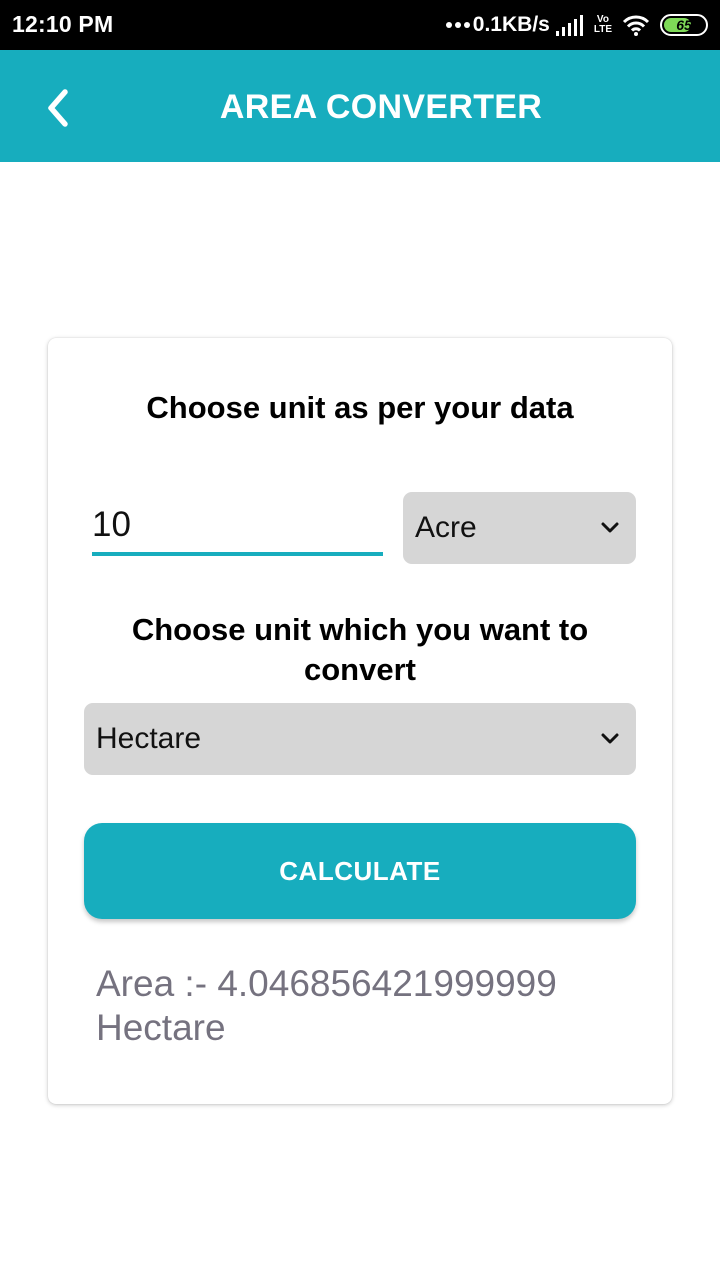  I want to click on status-bar: 12:10 PM 0.1KB/s Vo LTE 65, so click(360, 25).